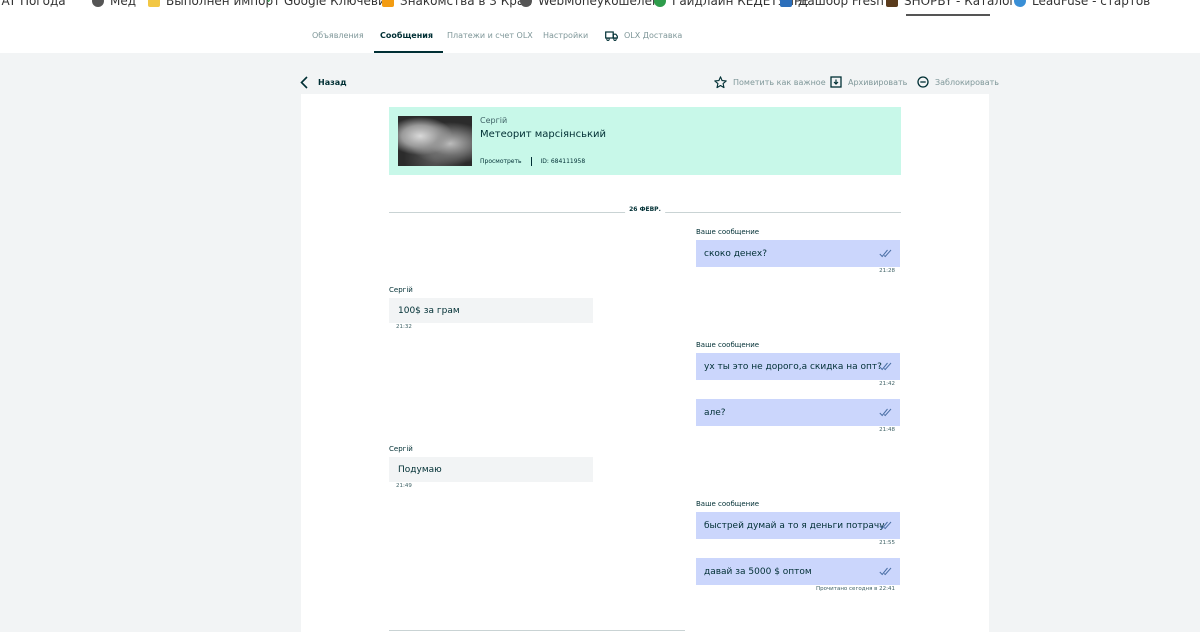 The height and width of the screenshot is (632, 1200). Describe the element at coordinates (501, 161) in the screenshot. I see `view-ad-link: Просмотреть` at that location.